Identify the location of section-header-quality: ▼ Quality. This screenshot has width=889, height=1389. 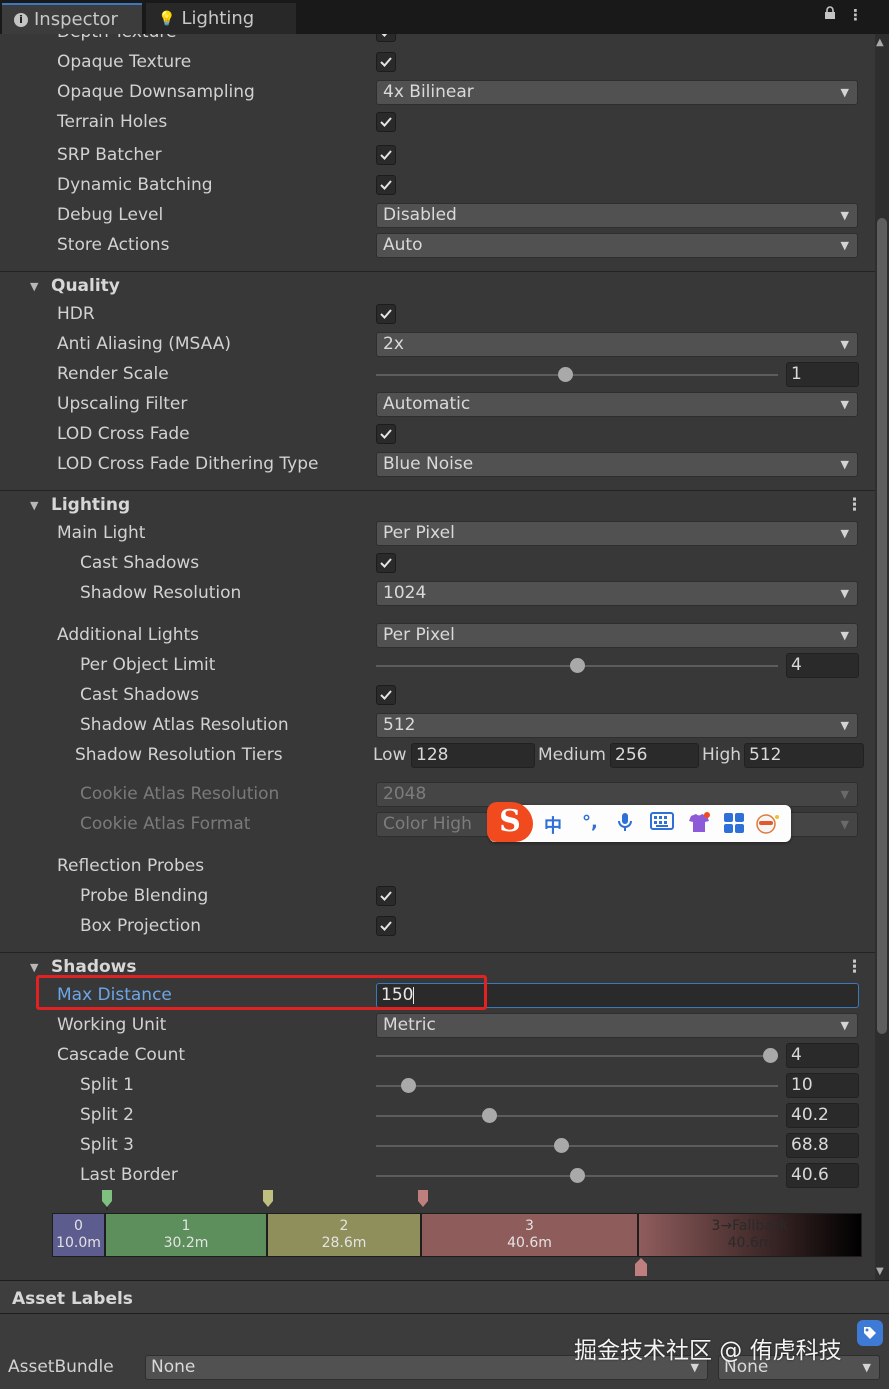
(437, 286).